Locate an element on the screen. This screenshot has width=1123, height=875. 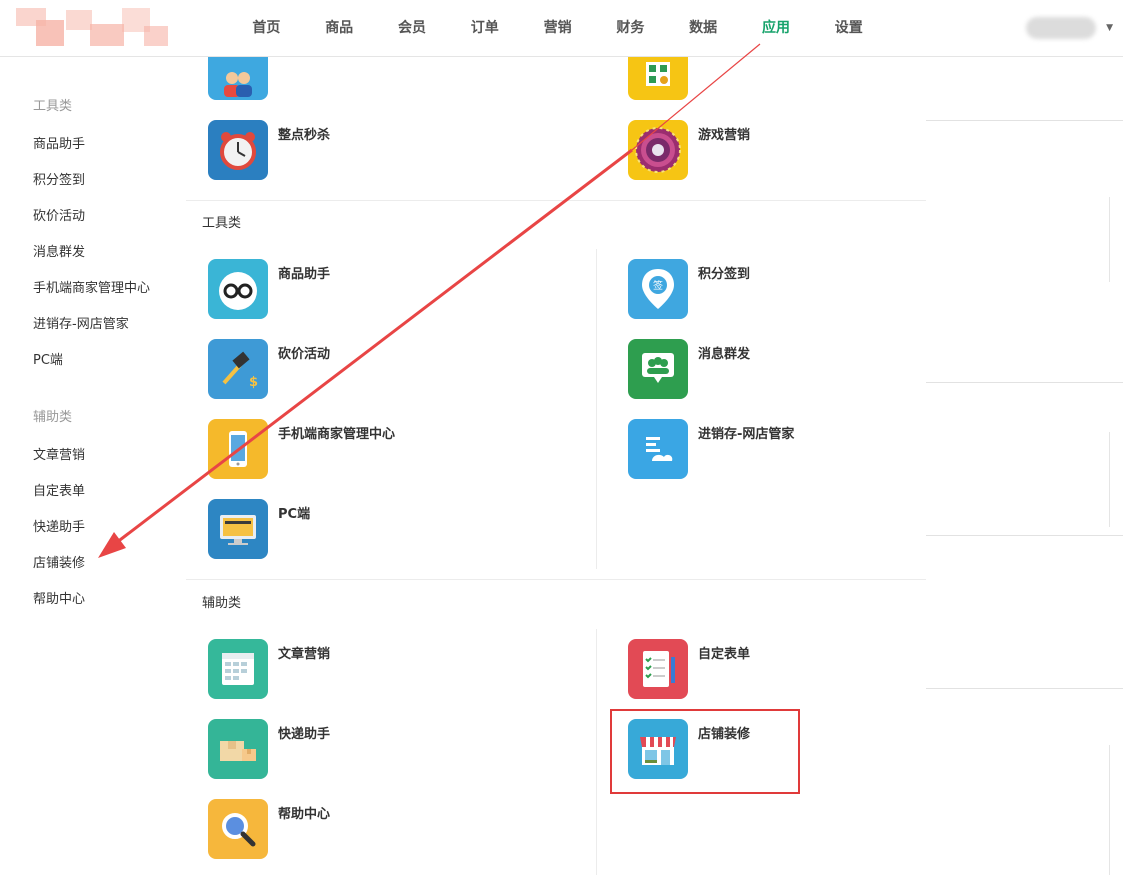
highlight-box is located at coordinates (705, 751).